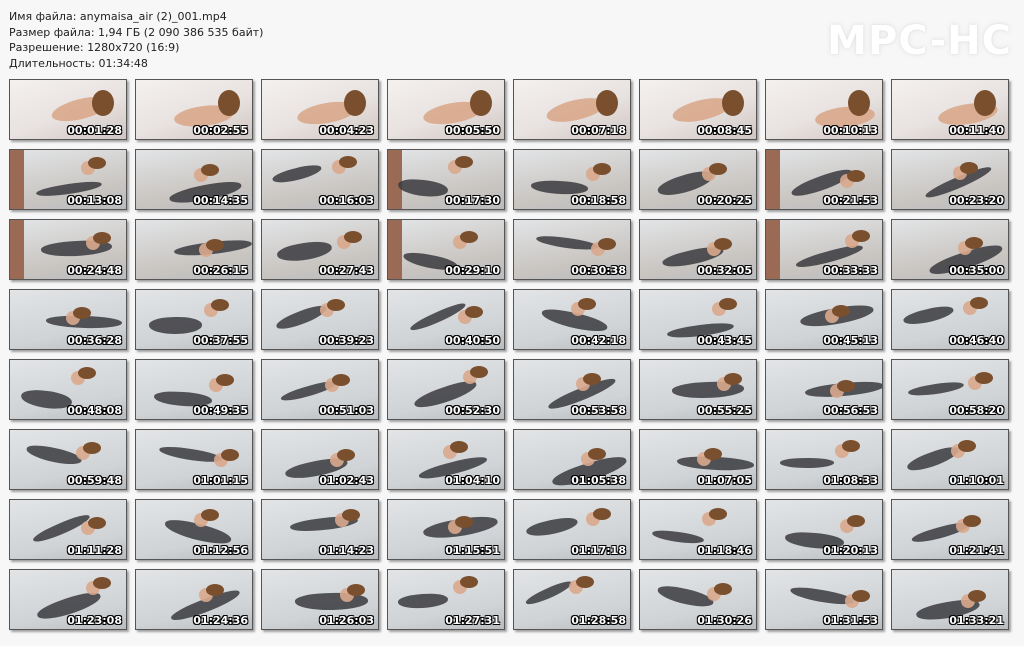 The width and height of the screenshot is (1024, 646). Describe the element at coordinates (724, 270) in the screenshot. I see `thumbnail-timestamp: 00:32:05` at that location.